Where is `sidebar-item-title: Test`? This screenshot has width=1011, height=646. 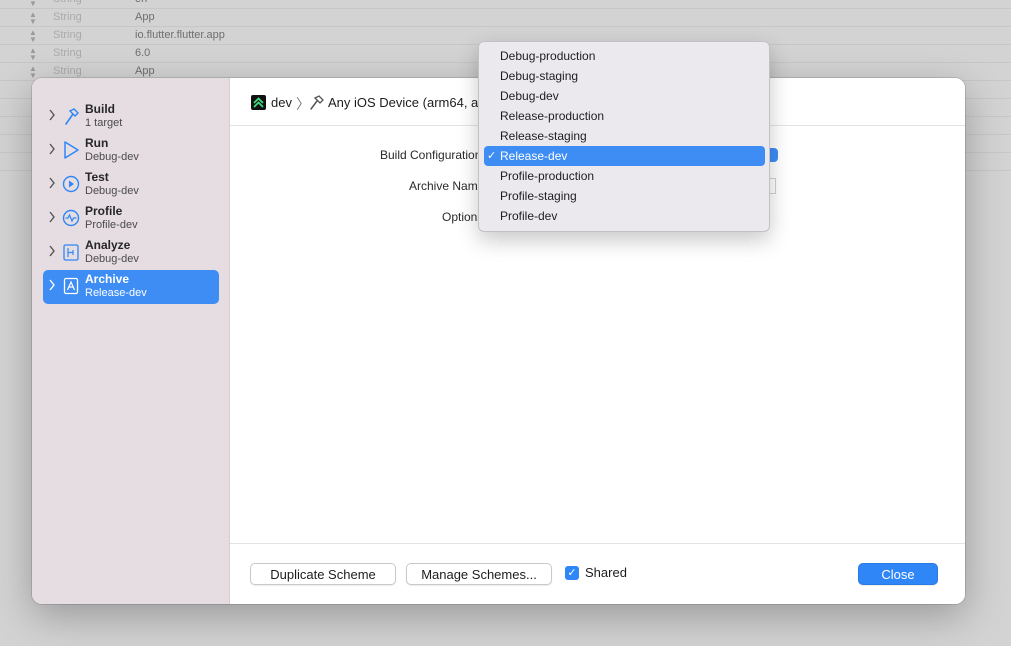
sidebar-item-title: Test is located at coordinates (97, 177).